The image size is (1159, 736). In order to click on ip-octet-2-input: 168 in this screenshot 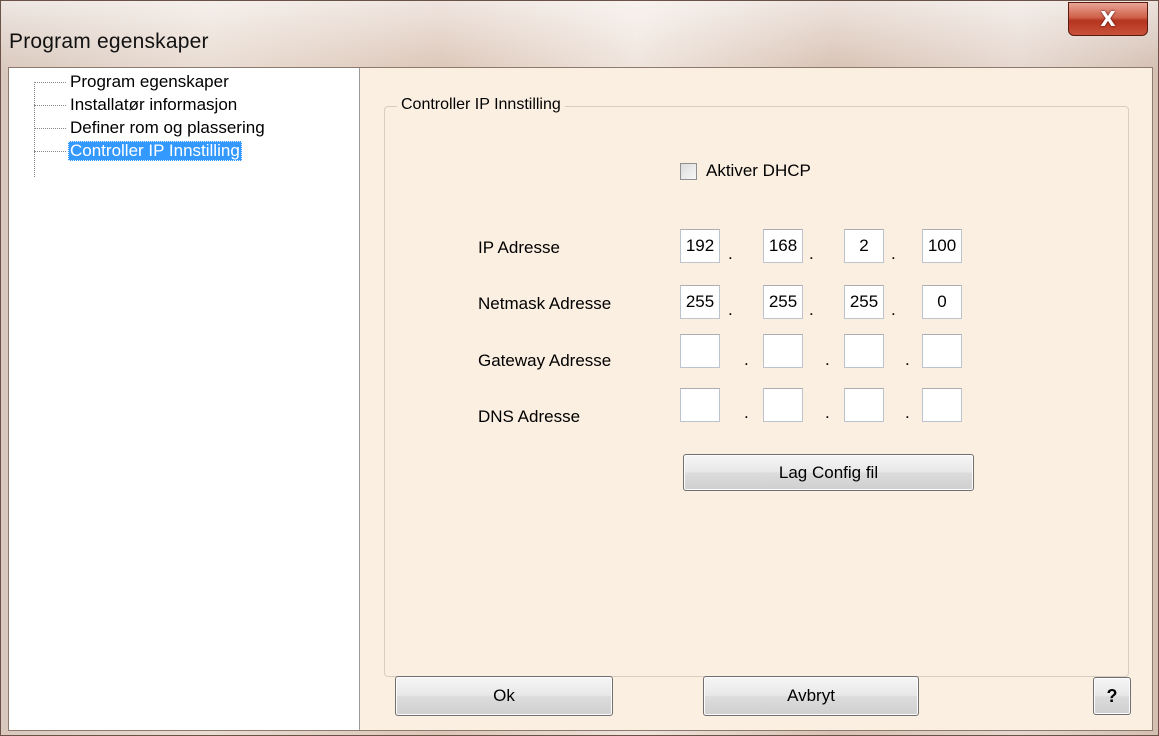, I will do `click(783, 246)`.